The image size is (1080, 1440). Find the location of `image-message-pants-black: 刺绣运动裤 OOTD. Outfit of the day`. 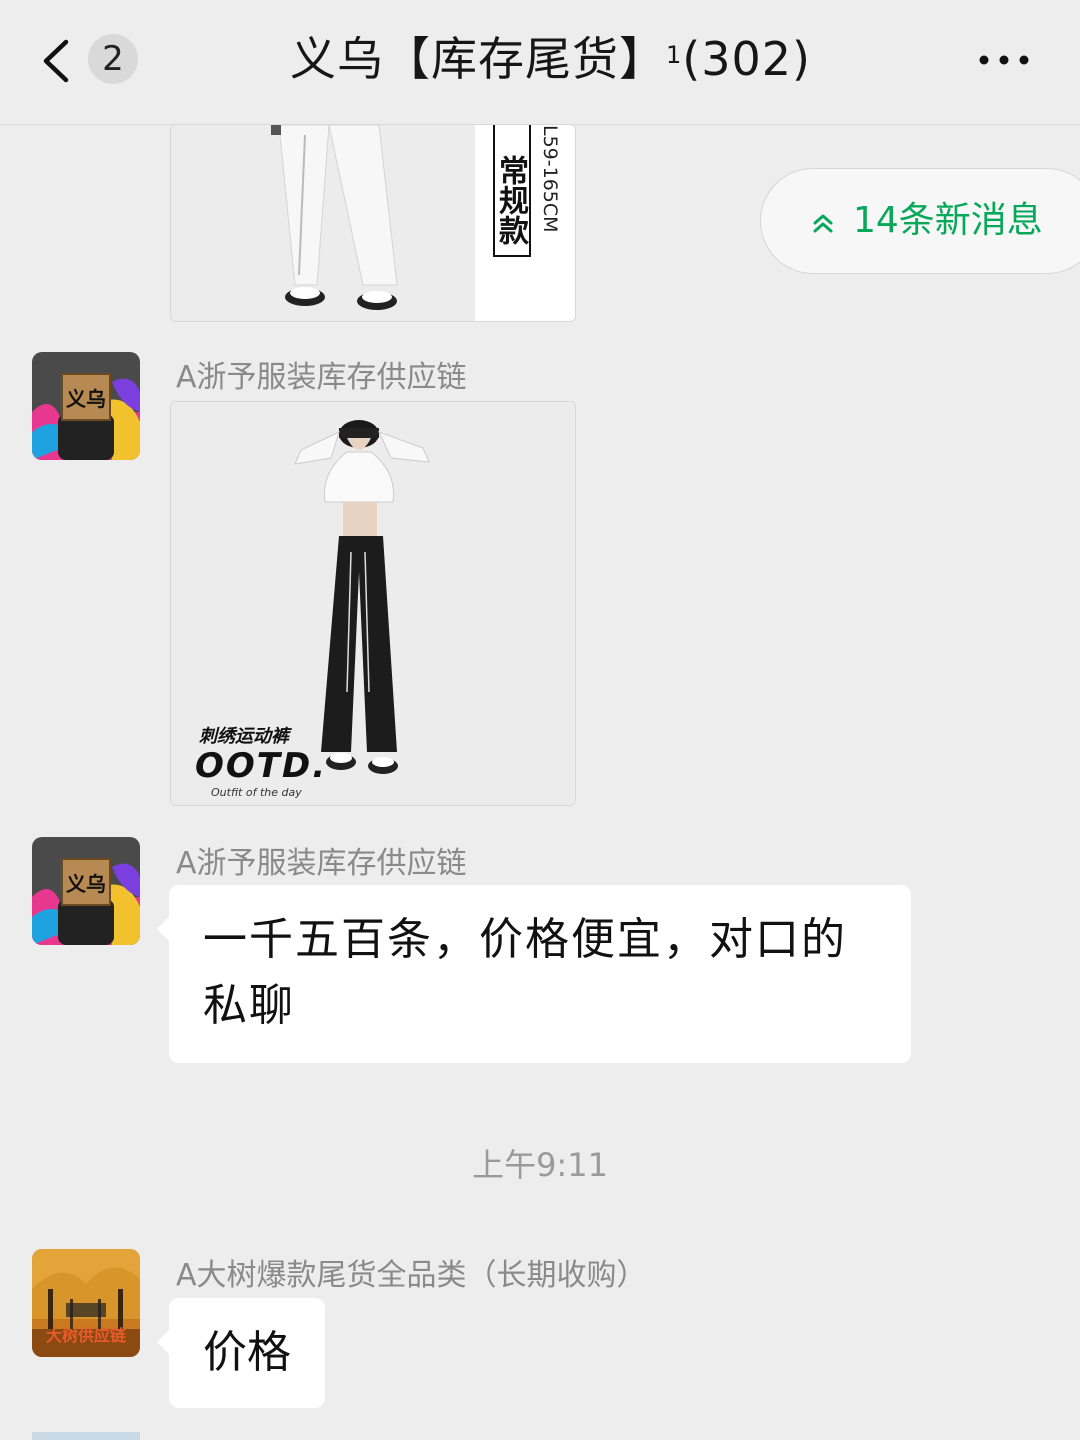

image-message-pants-black: 刺绣运动裤 OOTD. Outfit of the day is located at coordinates (373, 603).